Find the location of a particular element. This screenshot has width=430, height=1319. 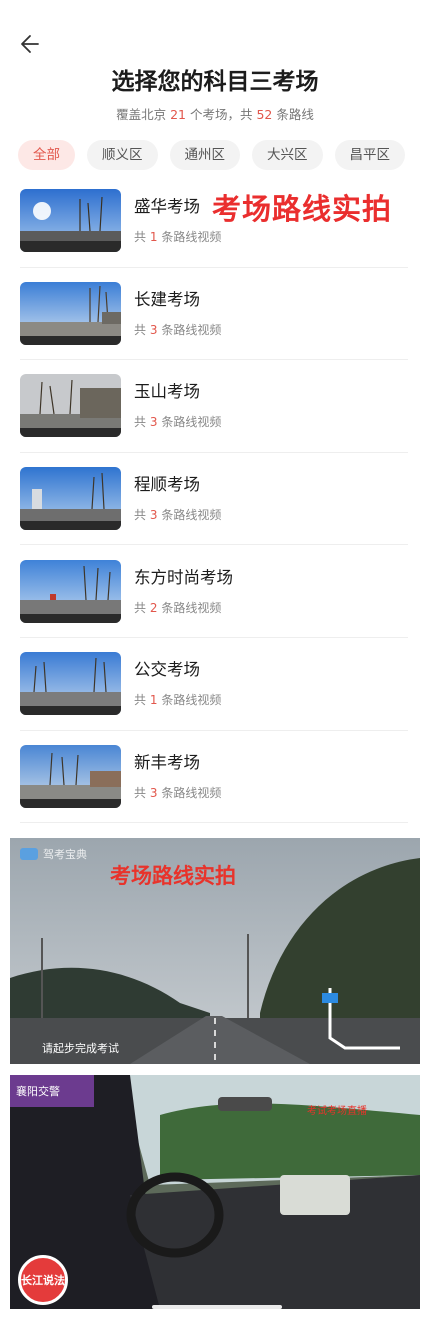

list-item: 玉山考场 共 3 条路线视频 is located at coordinates (214, 406).